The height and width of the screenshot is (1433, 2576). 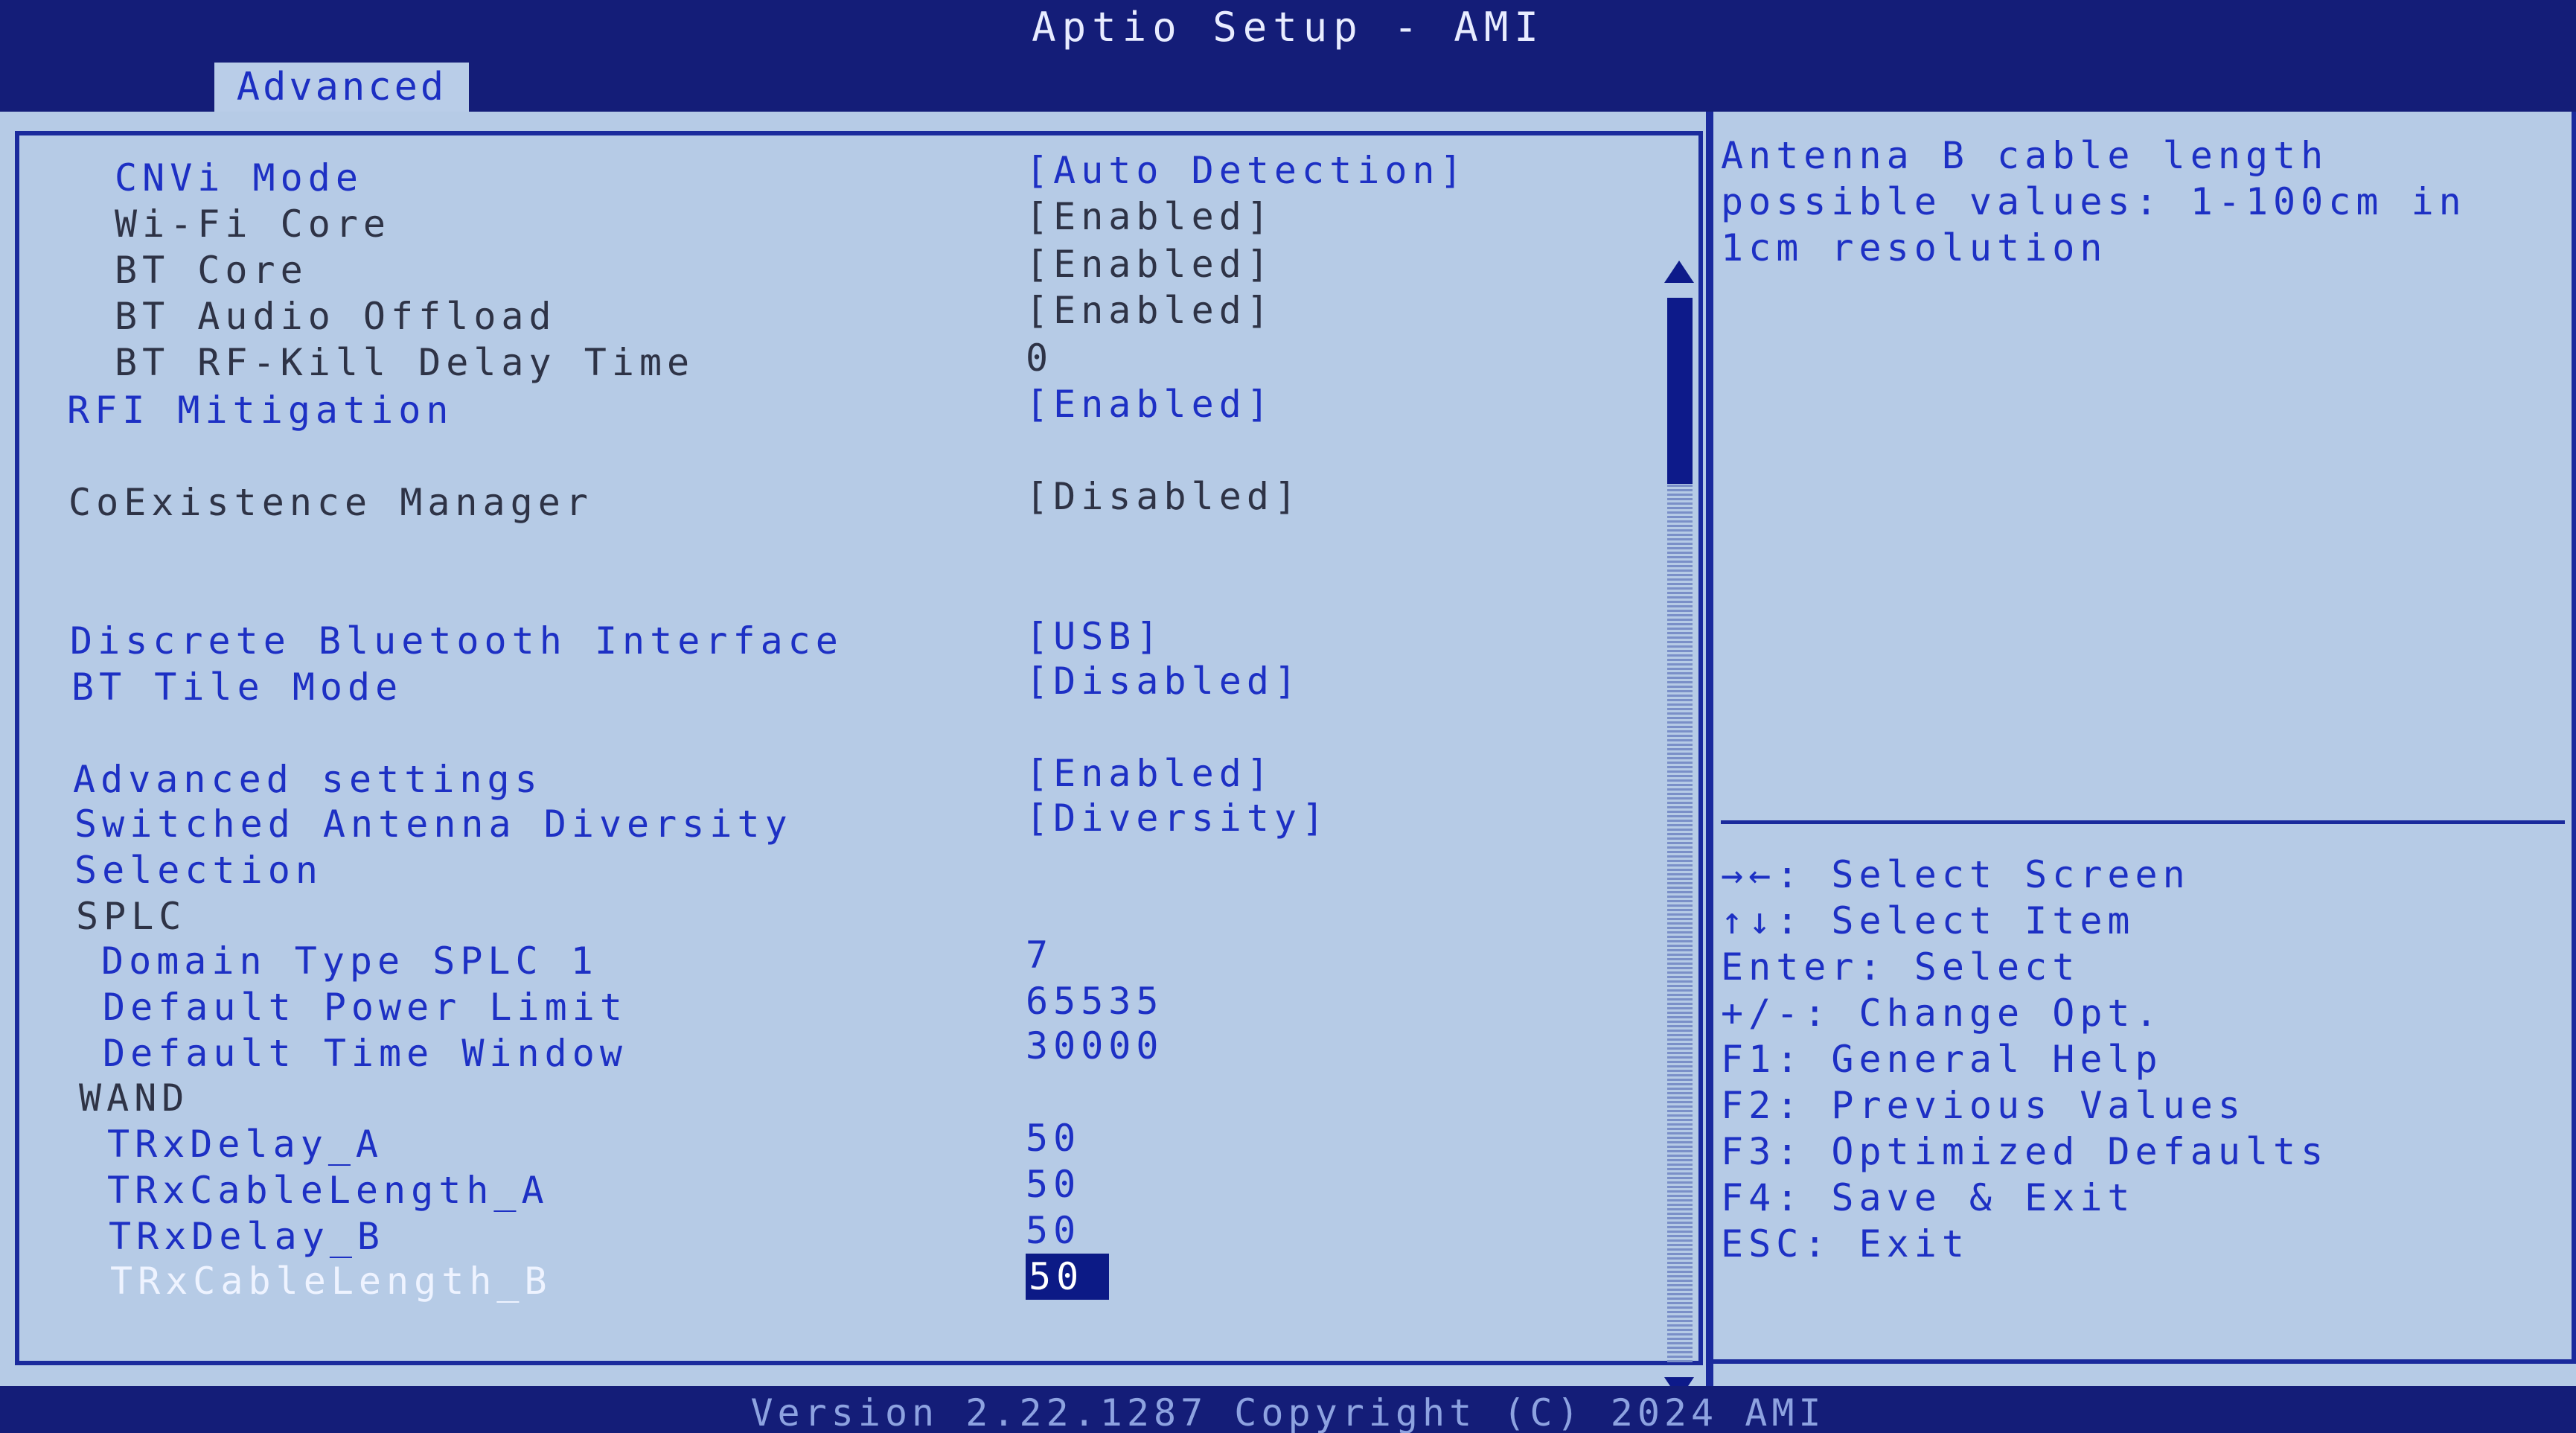 I want to click on title-bar: Aptio Setup - AMI Advanced, so click(x=1288, y=56).